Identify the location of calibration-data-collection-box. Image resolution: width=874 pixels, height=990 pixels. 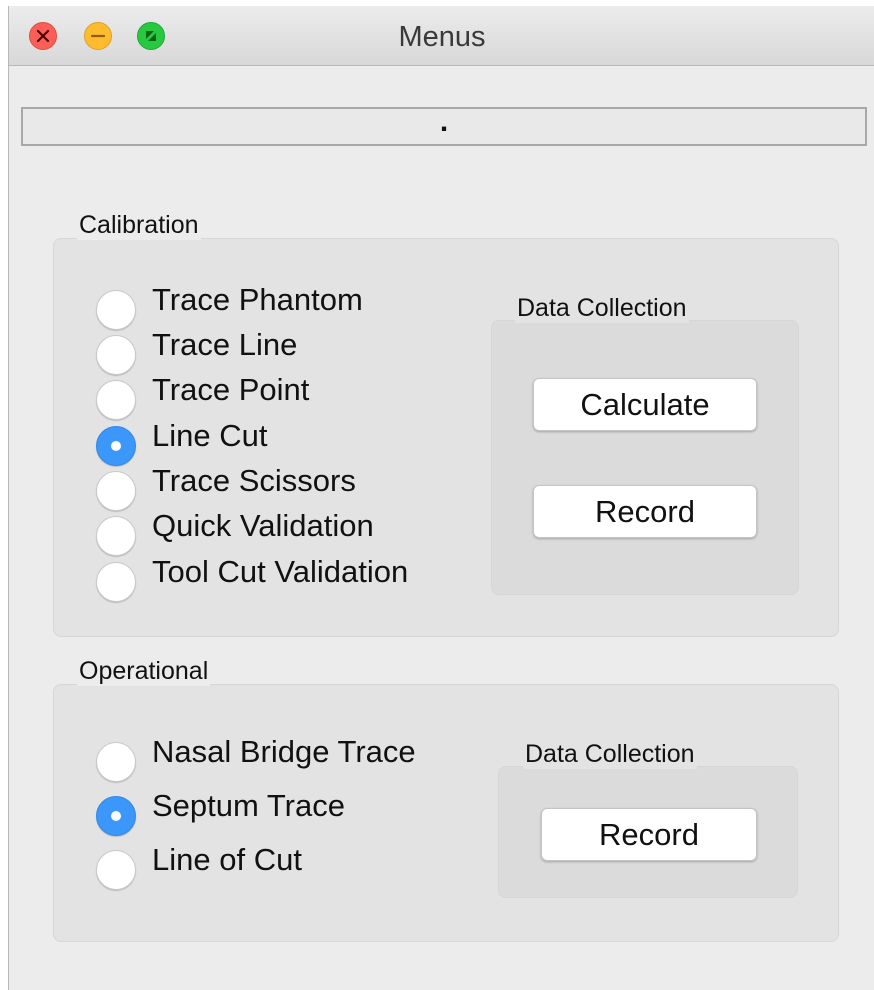
(645, 457).